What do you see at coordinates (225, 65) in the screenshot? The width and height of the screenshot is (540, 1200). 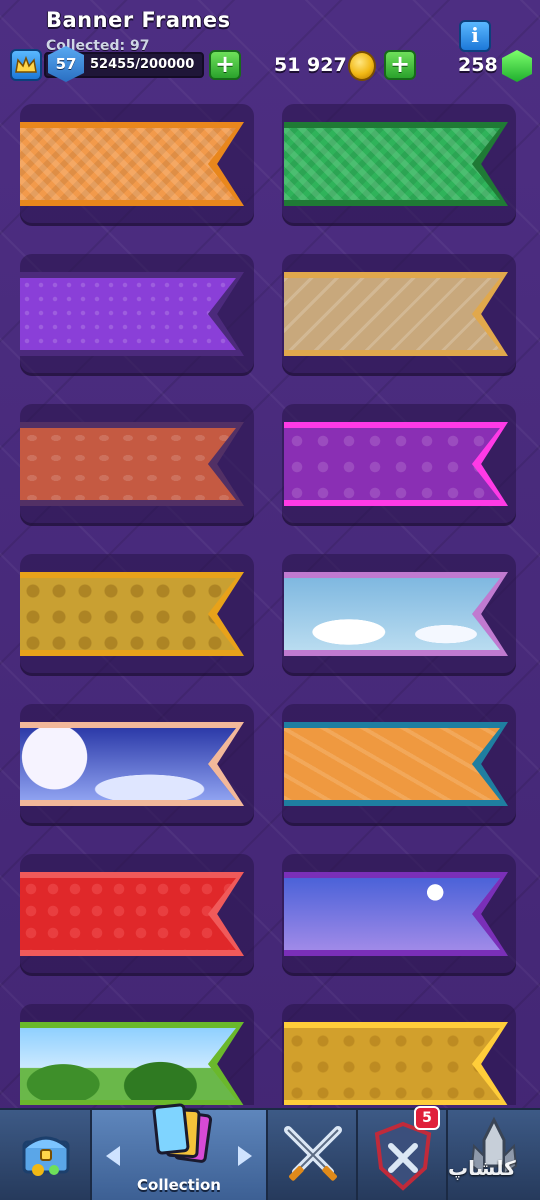 I see `add-xp-button: +` at bounding box center [225, 65].